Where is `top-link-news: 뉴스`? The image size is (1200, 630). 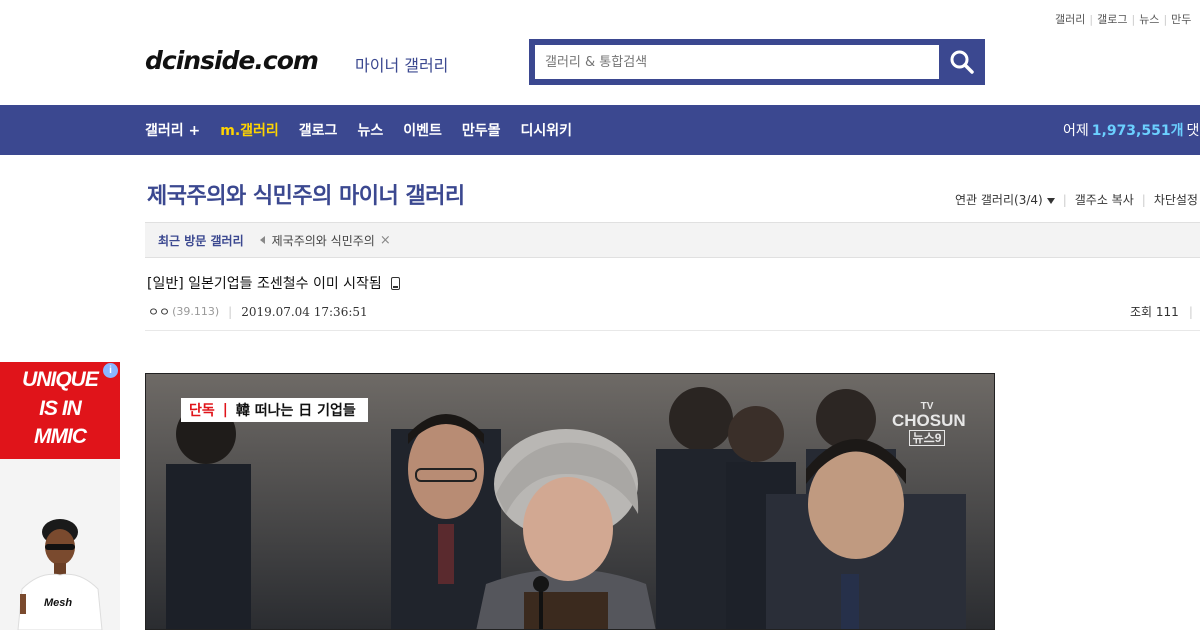 top-link-news: 뉴스 is located at coordinates (1149, 19).